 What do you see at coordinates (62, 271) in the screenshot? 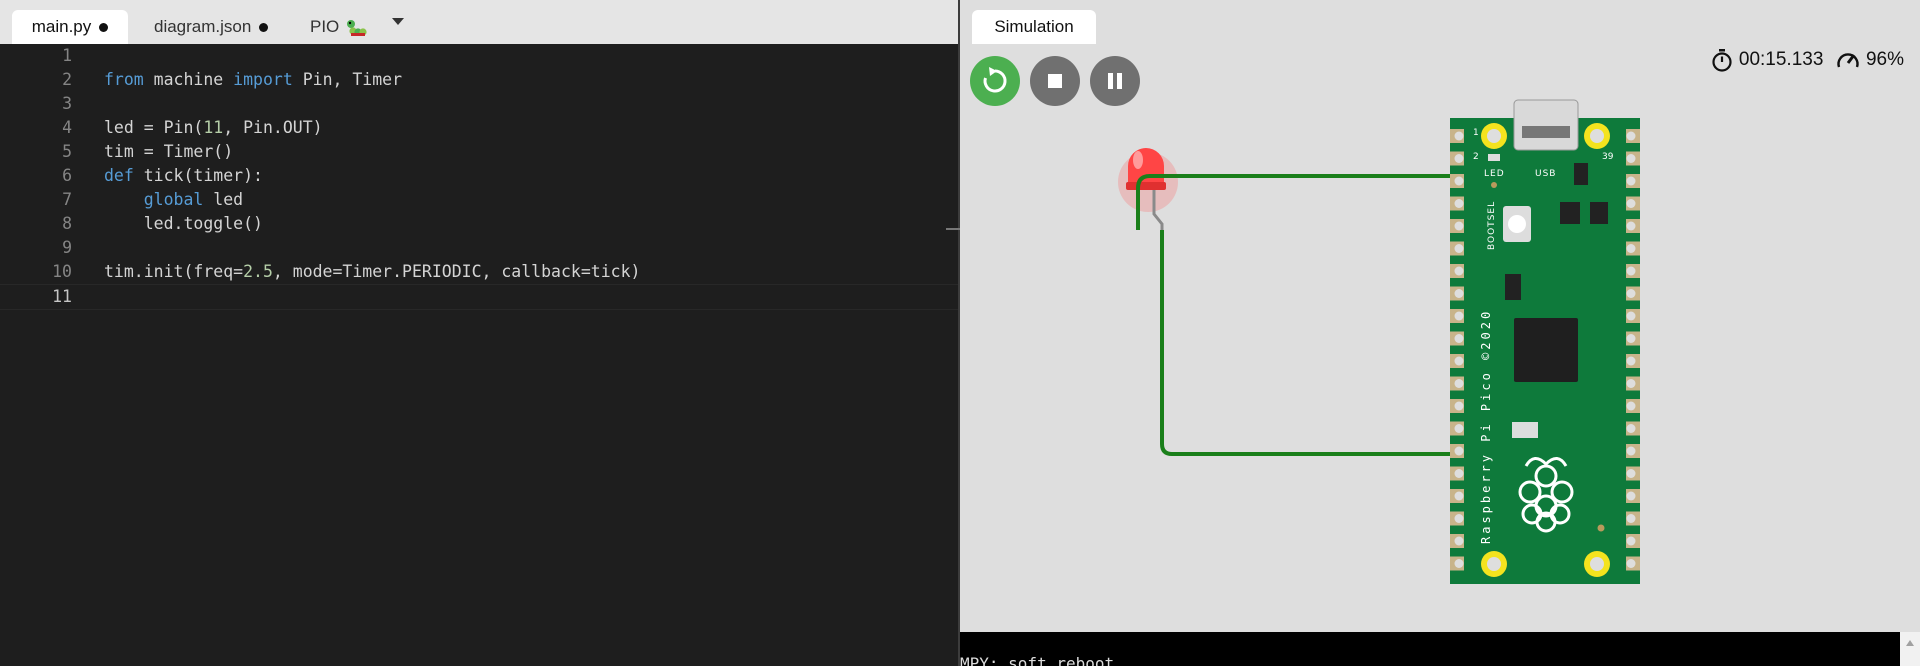
I see `line-number: 10` at bounding box center [62, 271].